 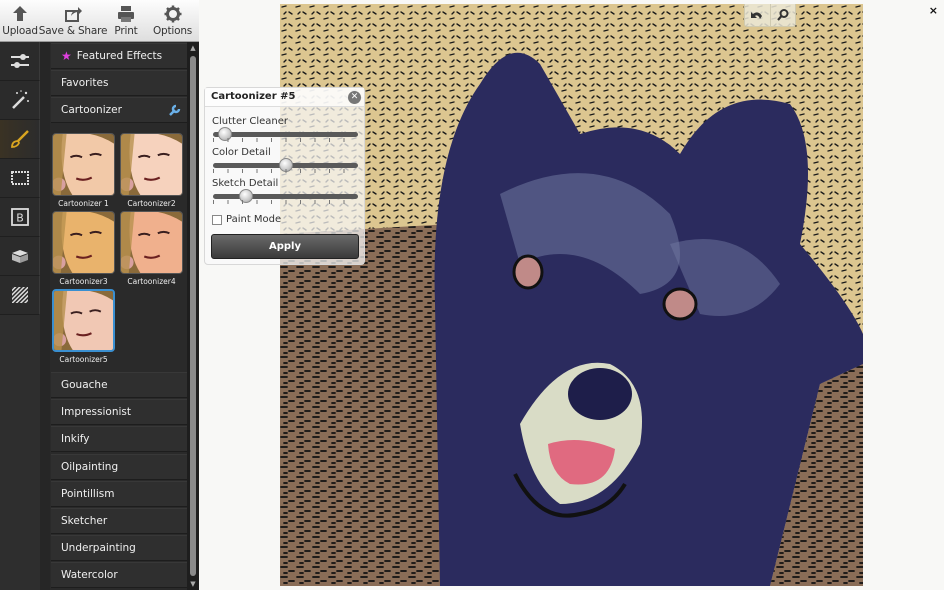 I want to click on save-share-button: Save & Share, so click(x=73, y=20).